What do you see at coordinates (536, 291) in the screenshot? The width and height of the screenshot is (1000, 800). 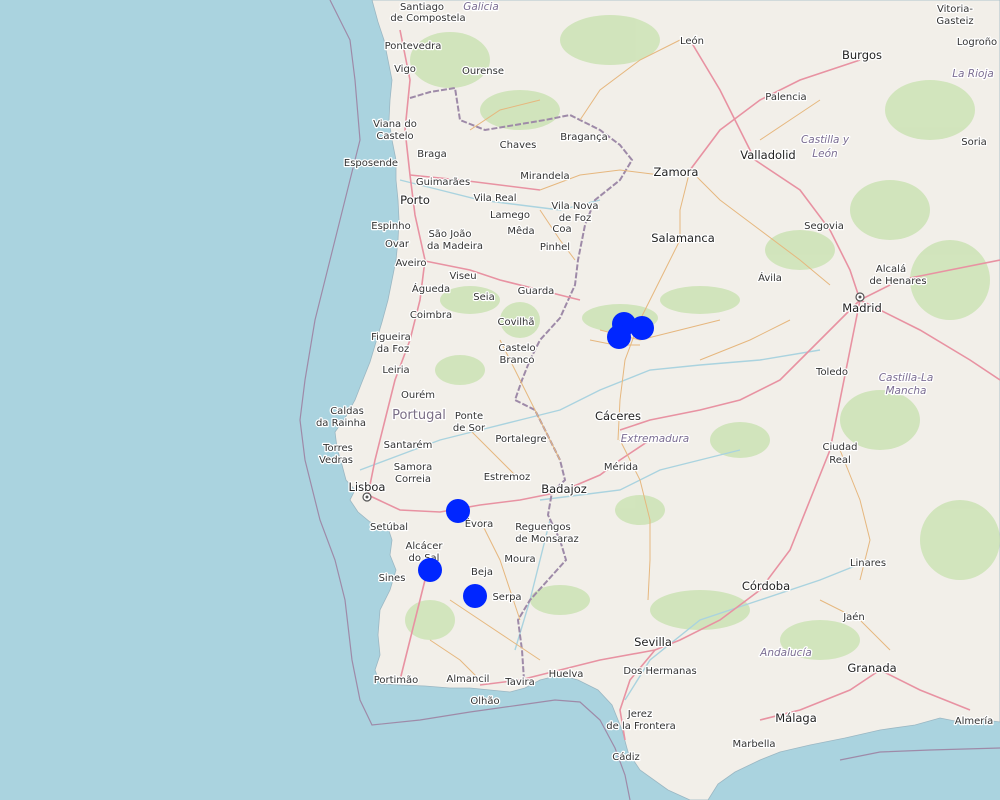 I see `place-label-guarda: Guarda` at bounding box center [536, 291].